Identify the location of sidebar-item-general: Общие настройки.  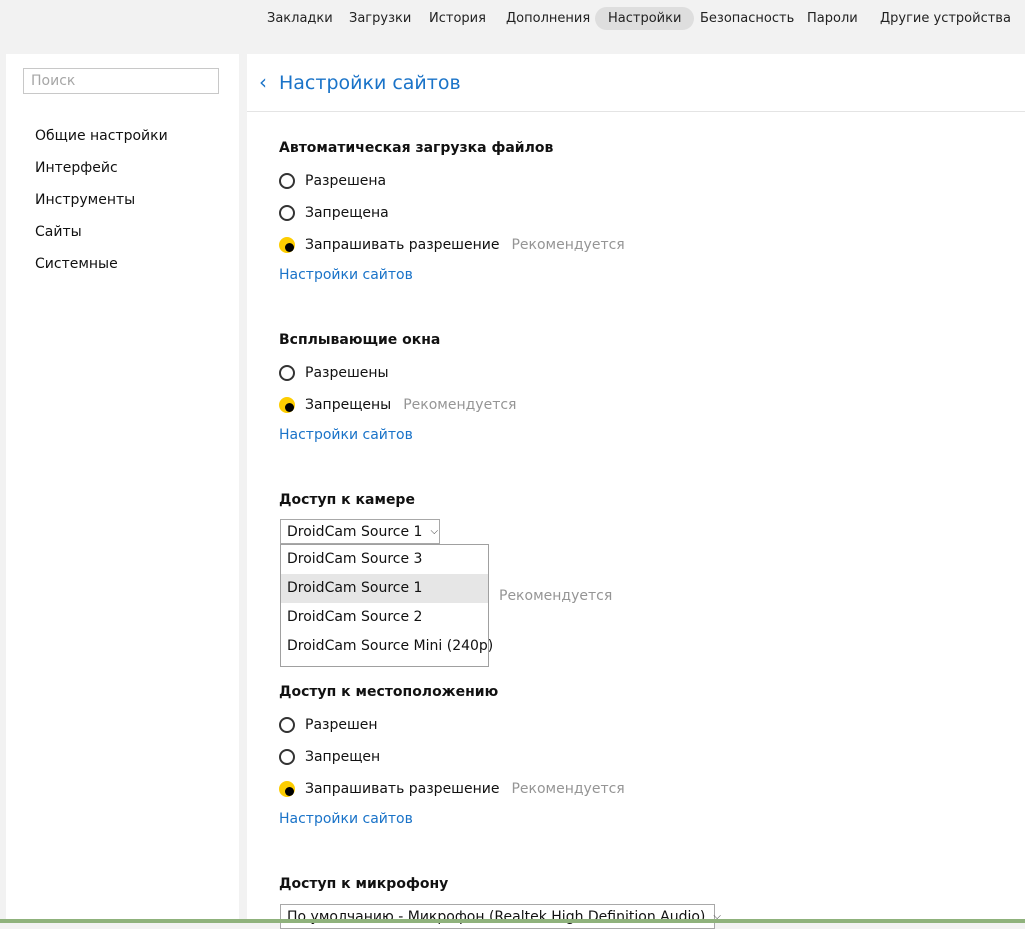
(101, 136).